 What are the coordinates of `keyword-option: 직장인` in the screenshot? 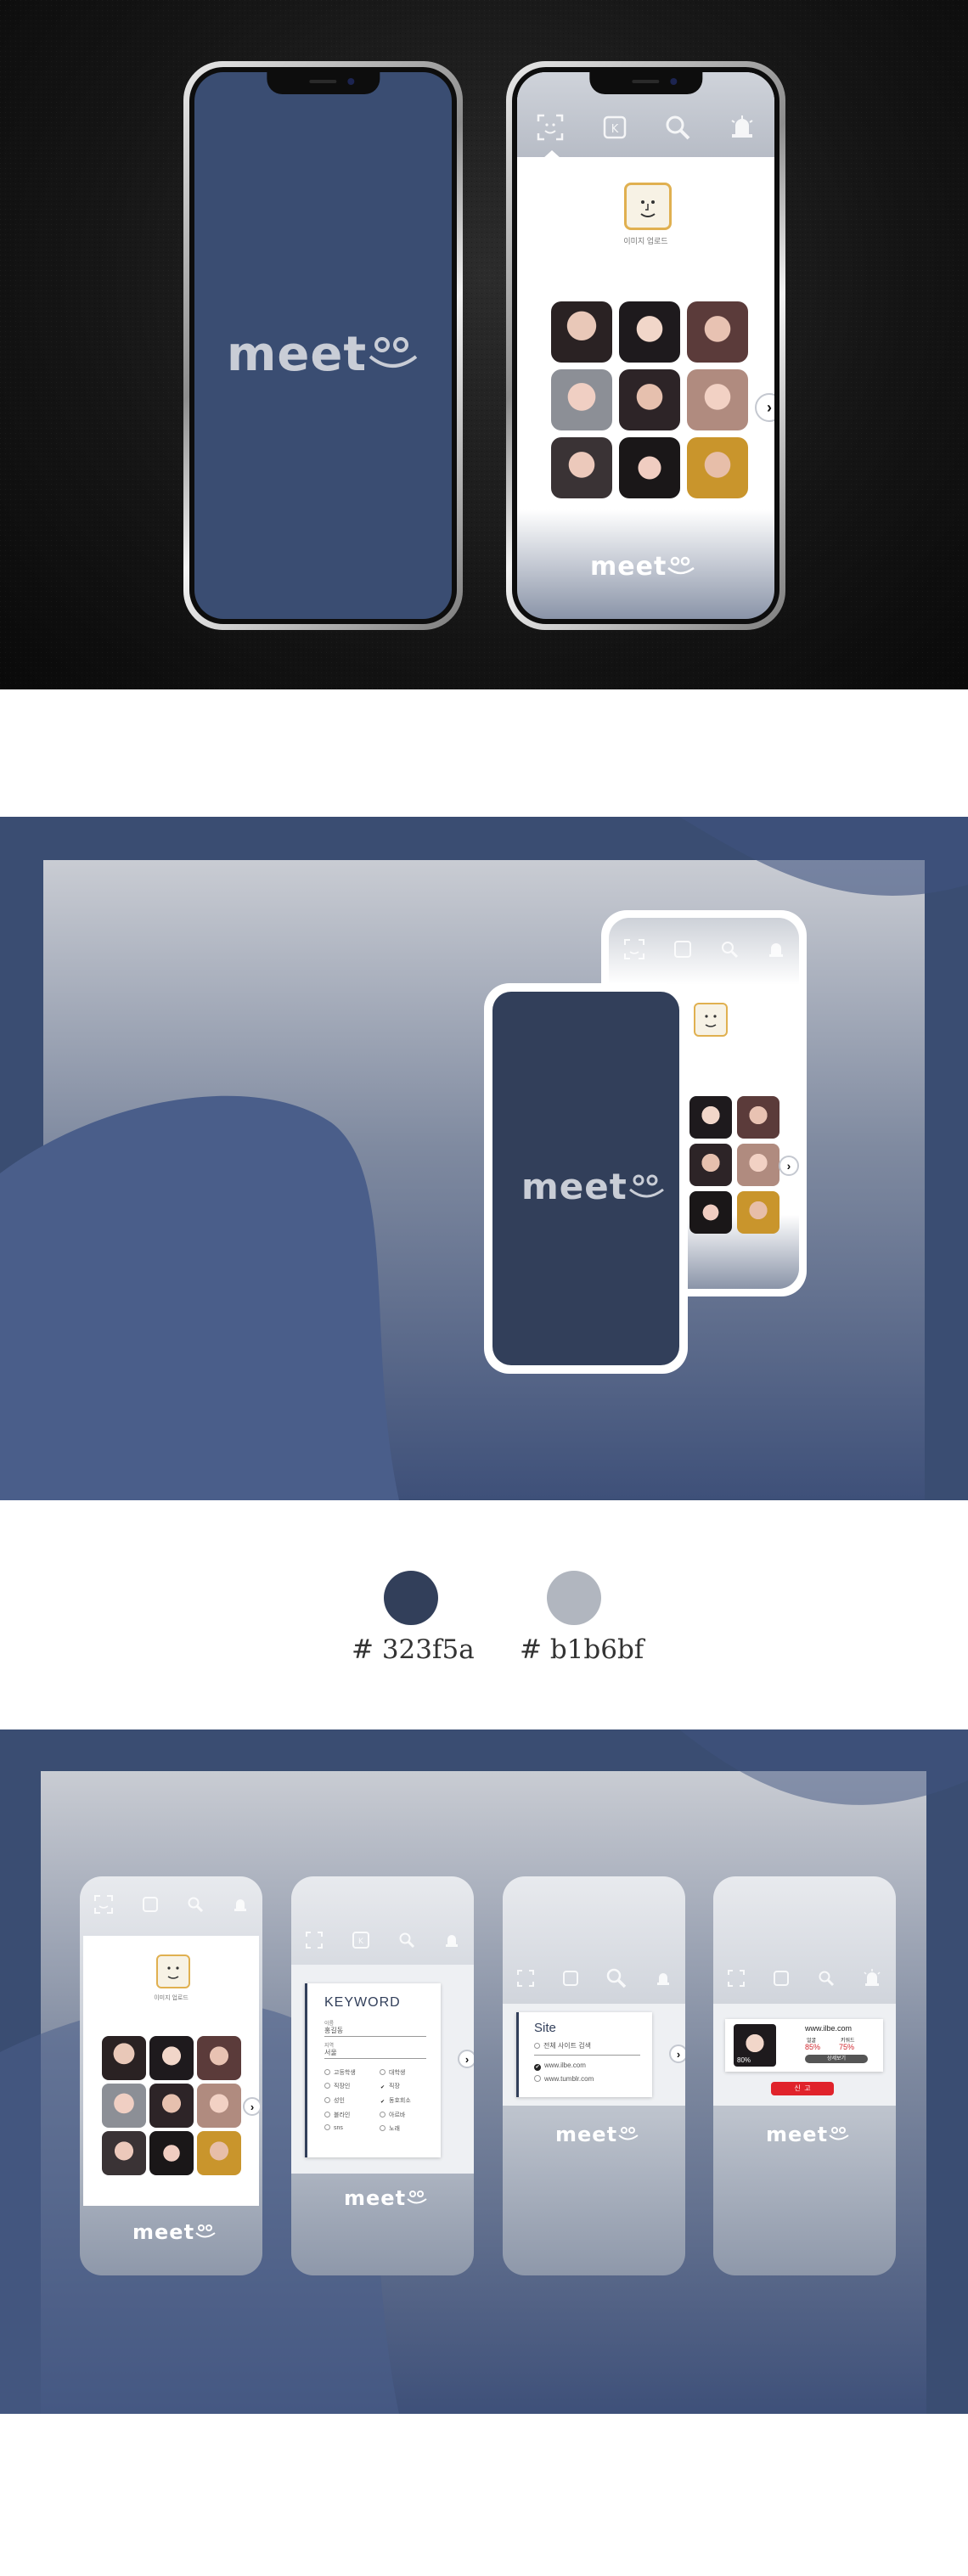 It's located at (352, 2086).